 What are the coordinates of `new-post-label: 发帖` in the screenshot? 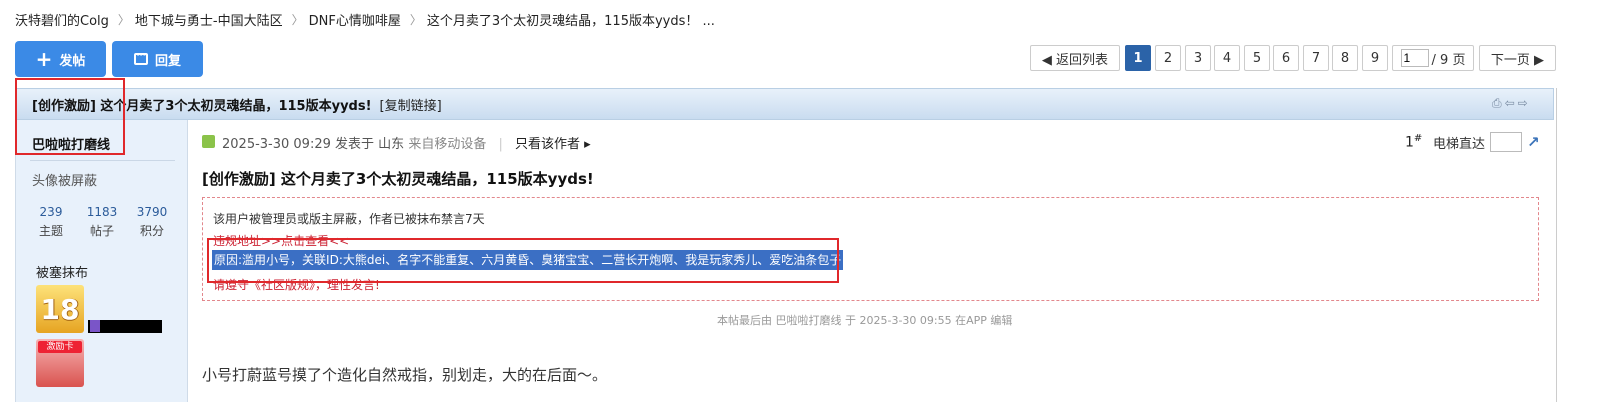 It's located at (72, 61).